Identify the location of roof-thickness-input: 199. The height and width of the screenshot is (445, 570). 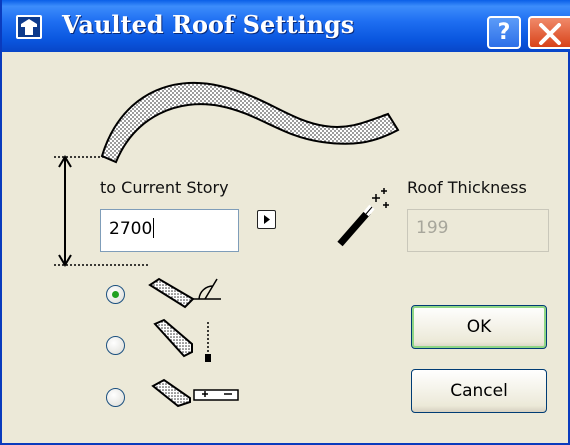
(478, 230).